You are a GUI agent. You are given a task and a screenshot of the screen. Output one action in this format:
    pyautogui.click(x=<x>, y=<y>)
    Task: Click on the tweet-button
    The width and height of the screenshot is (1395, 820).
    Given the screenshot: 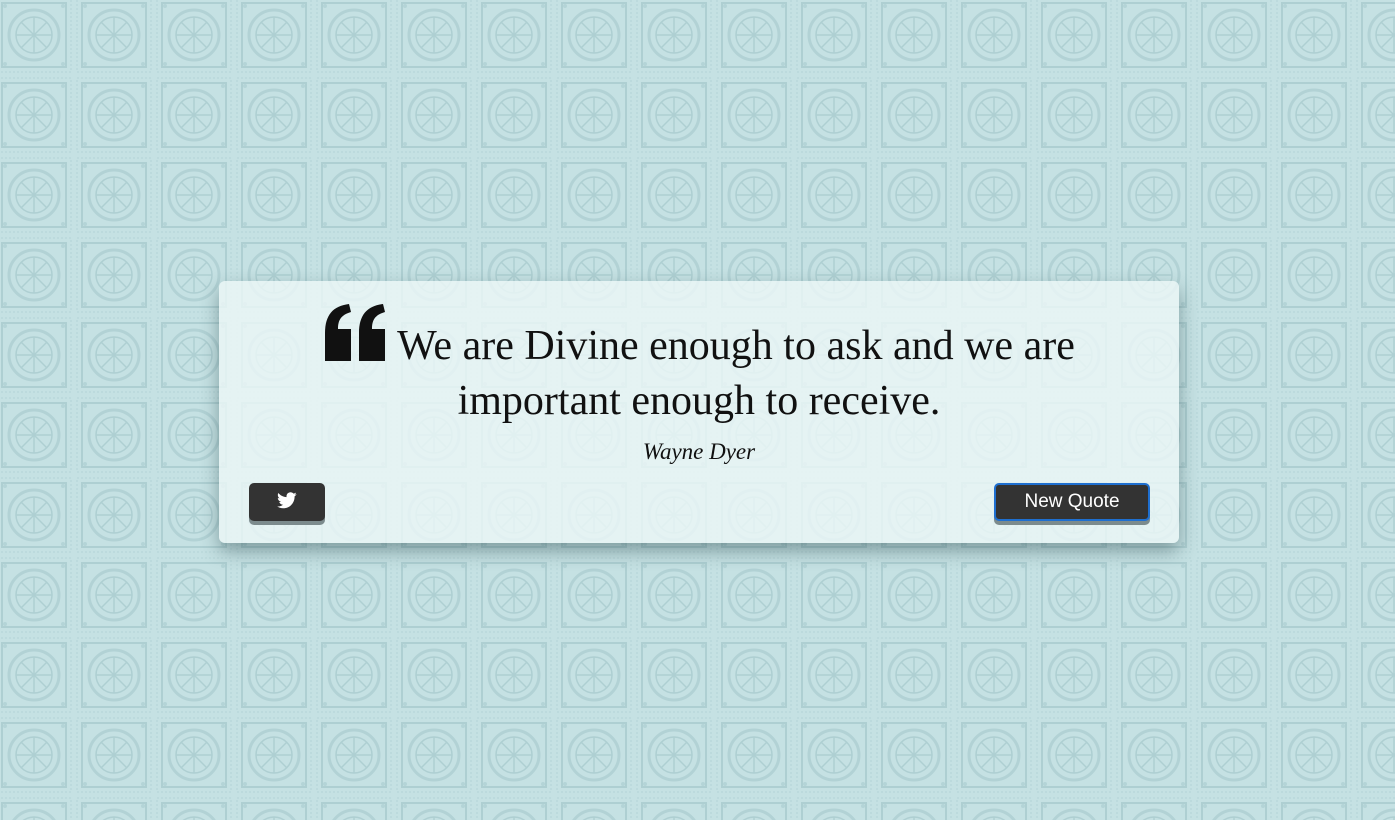 What is the action you would take?
    pyautogui.click(x=287, y=502)
    